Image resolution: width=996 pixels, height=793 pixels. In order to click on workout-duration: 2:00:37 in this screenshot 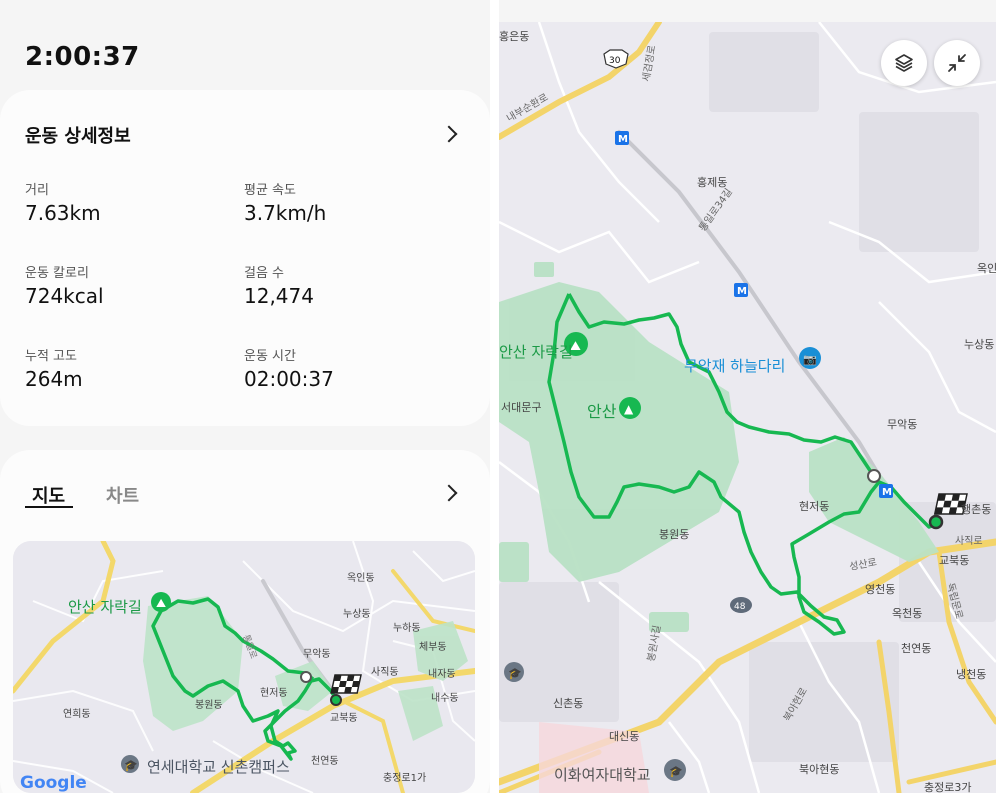, I will do `click(82, 57)`.